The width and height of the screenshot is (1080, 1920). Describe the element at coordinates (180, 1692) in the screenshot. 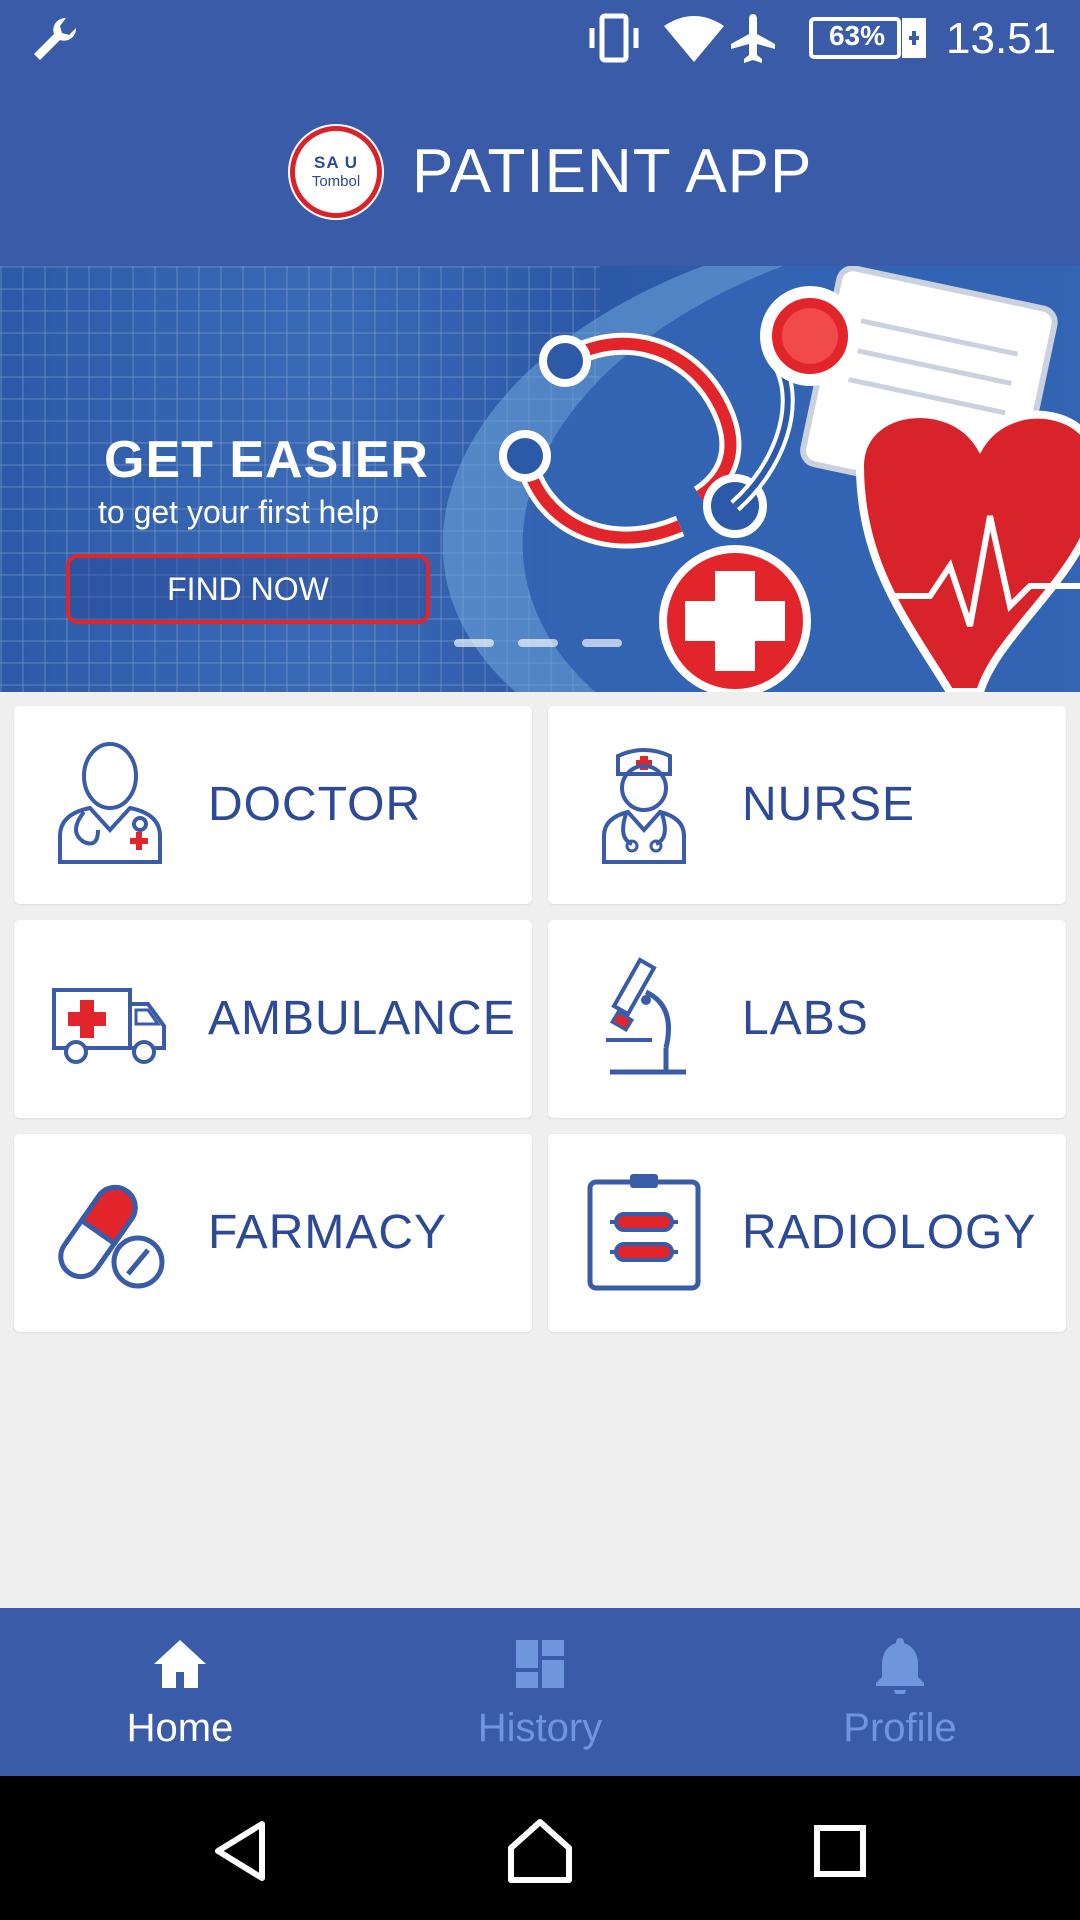

I see `nav-home: Home` at that location.